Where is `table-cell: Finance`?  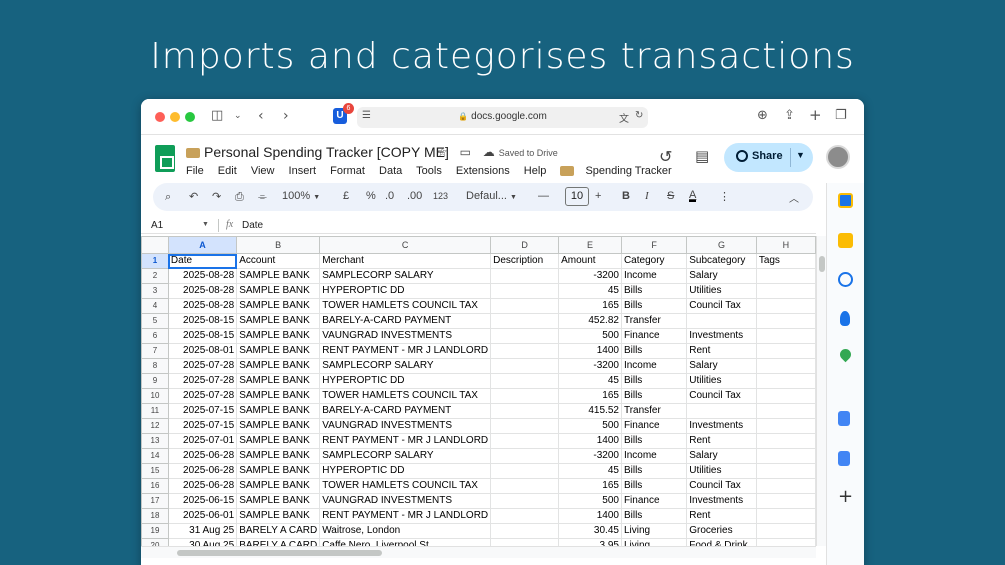 table-cell: Finance is located at coordinates (654, 426).